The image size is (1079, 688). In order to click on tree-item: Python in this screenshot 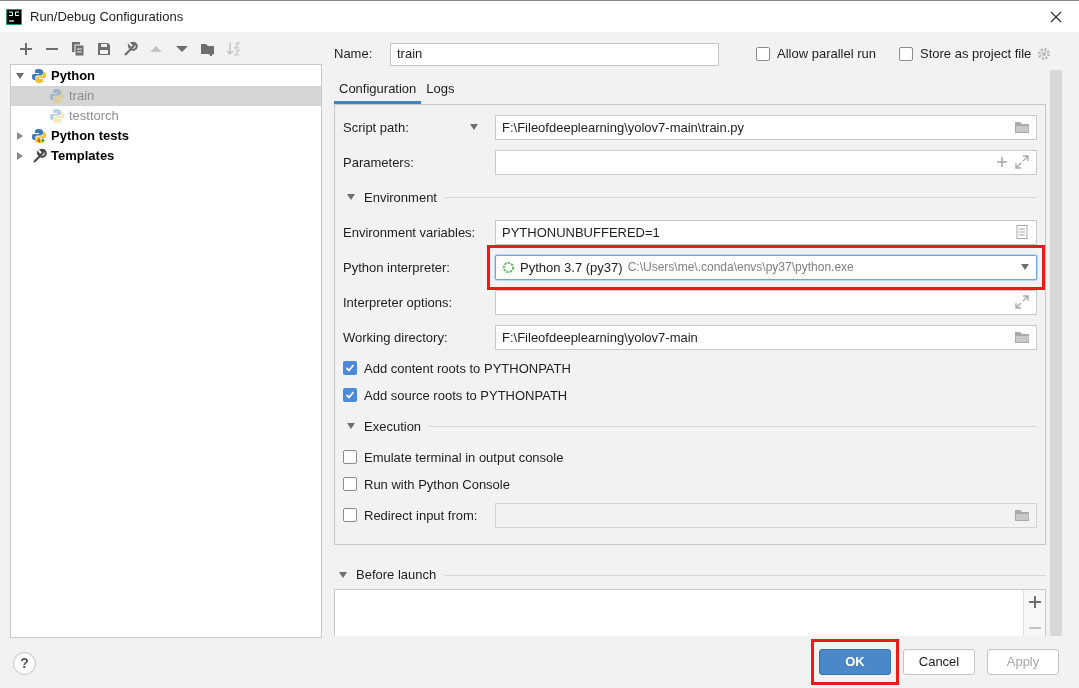, I will do `click(166, 76)`.